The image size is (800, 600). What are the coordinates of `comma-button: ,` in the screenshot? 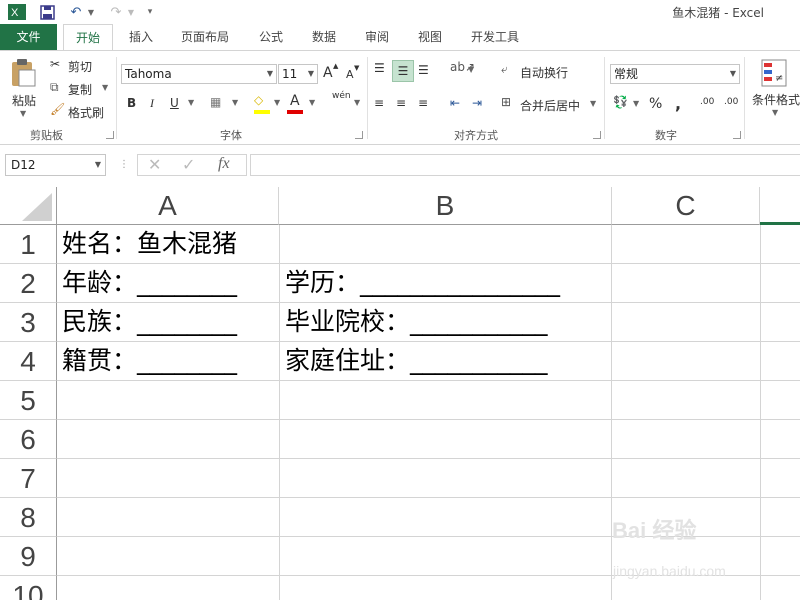 It's located at (678, 103).